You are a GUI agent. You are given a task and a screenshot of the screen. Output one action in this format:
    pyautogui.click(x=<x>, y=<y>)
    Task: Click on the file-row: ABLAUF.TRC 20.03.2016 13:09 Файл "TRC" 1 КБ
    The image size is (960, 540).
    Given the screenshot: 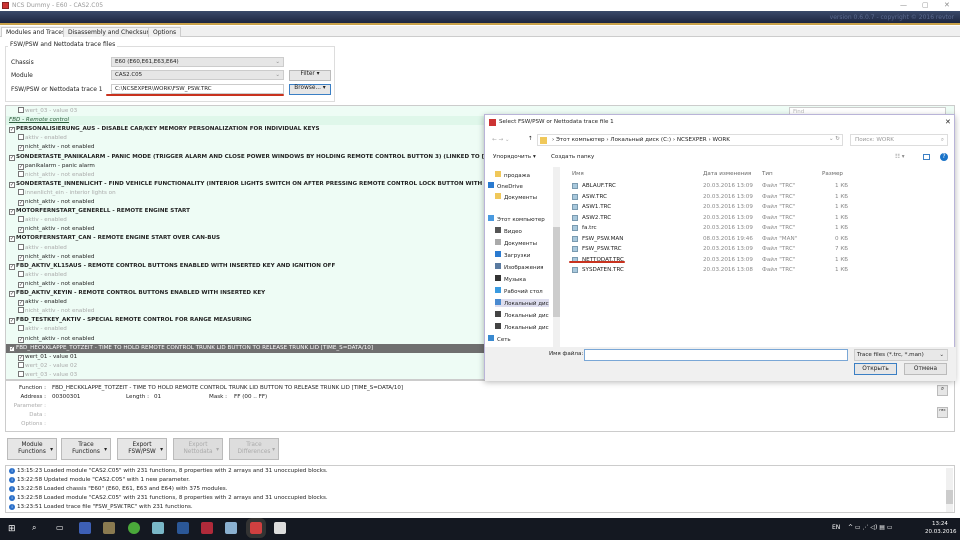 What is the action you would take?
    pyautogui.click(x=757, y=188)
    